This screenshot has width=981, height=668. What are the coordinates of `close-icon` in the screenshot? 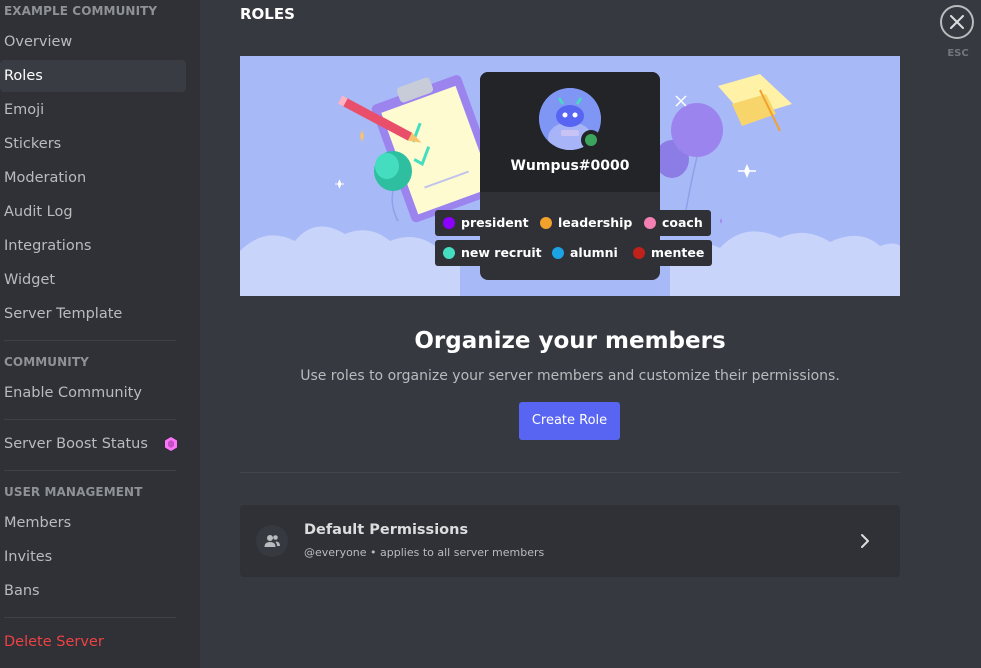 It's located at (957, 22).